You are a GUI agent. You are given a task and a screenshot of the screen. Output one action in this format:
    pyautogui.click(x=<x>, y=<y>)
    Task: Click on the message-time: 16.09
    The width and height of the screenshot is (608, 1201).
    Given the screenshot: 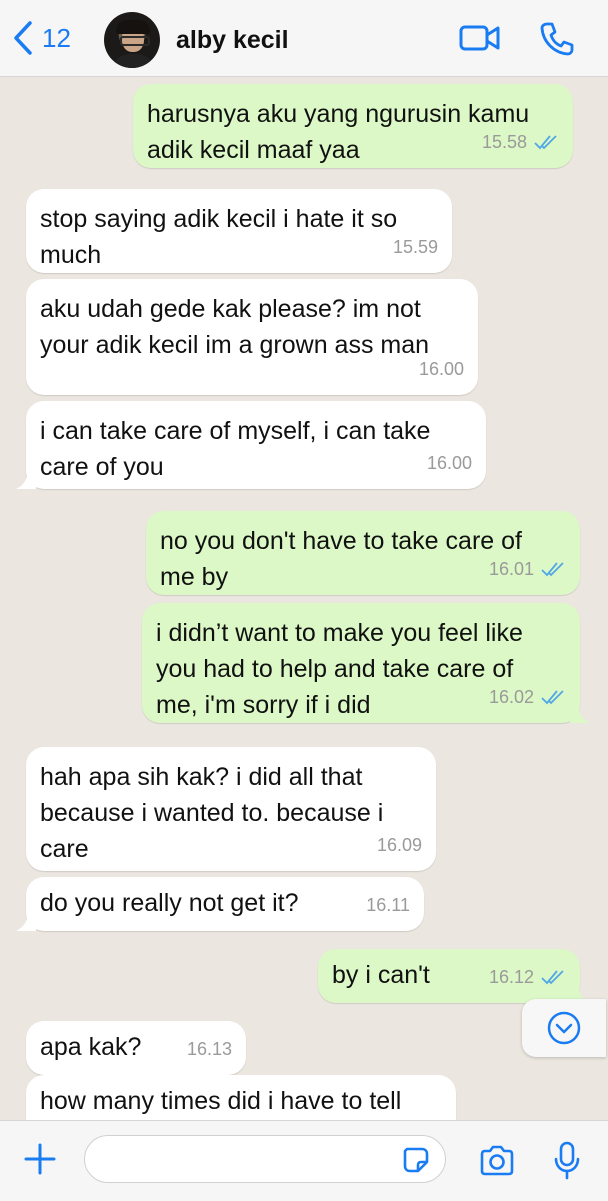 What is the action you would take?
    pyautogui.click(x=399, y=845)
    